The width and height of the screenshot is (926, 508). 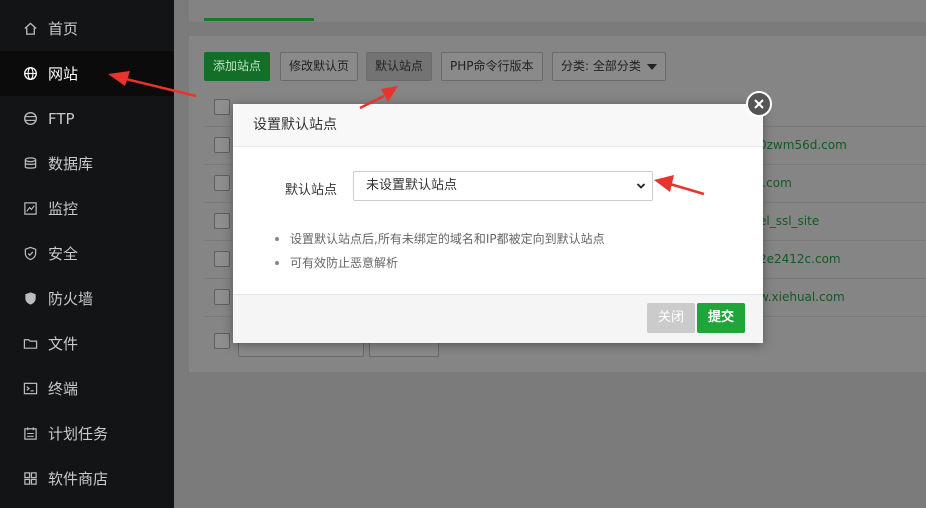 I want to click on php-cli-version-button: PHP命令行版本, so click(x=492, y=66).